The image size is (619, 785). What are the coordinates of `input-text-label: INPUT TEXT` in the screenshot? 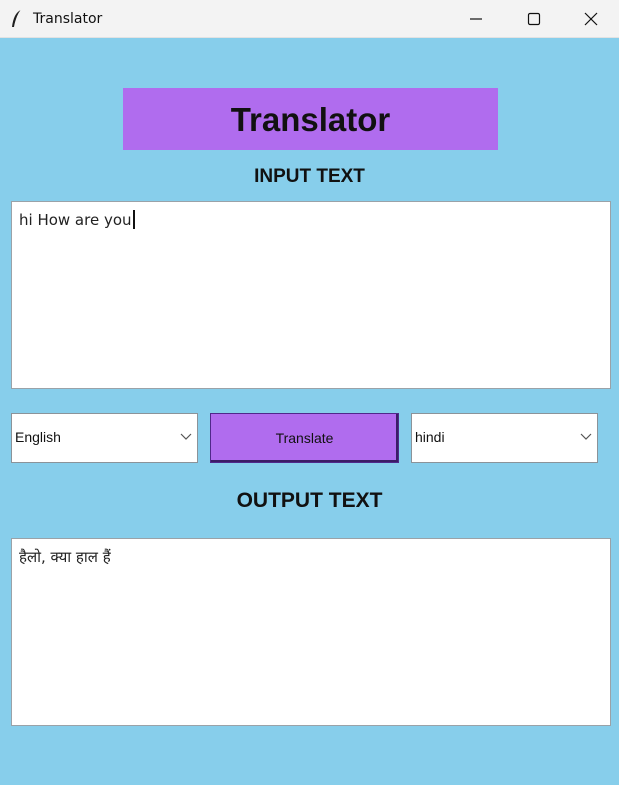 It's located at (309, 176).